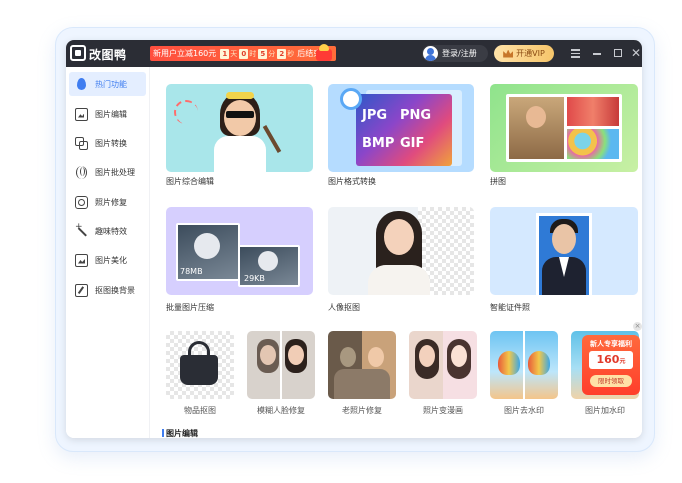  What do you see at coordinates (636, 53) in the screenshot?
I see `close-icon: ✕` at bounding box center [636, 53].